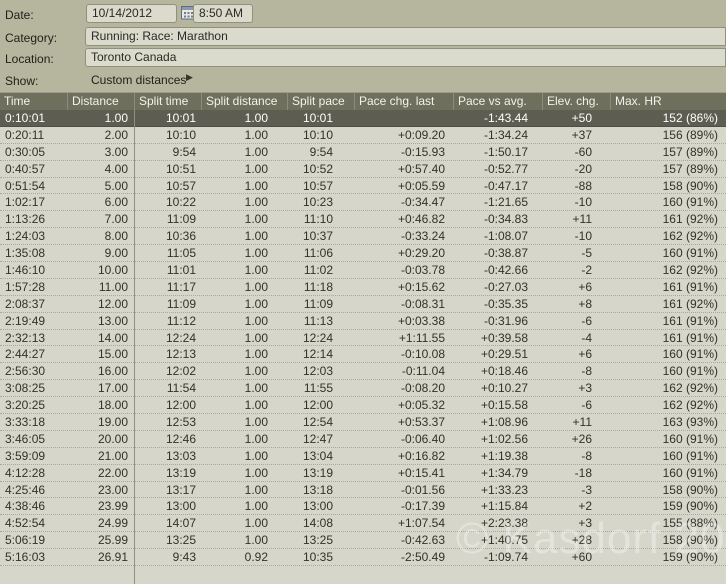 Image resolution: width=726 pixels, height=584 pixels. I want to click on table-cell: 10:57, so click(180, 185).